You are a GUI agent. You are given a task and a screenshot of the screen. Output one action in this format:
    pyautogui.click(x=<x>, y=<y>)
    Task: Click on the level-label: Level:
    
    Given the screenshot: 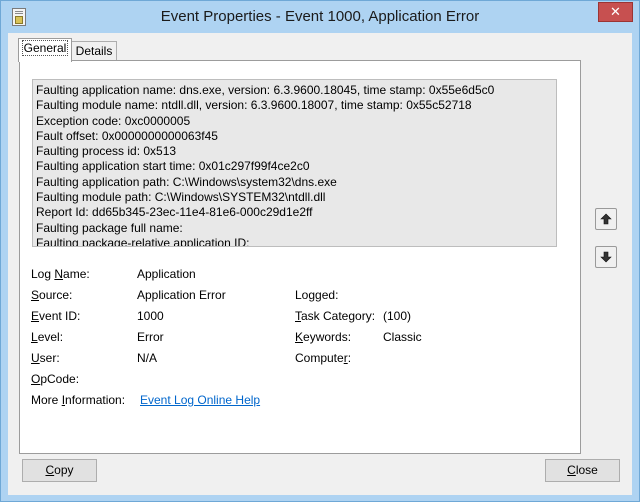 What is the action you would take?
    pyautogui.click(x=47, y=337)
    